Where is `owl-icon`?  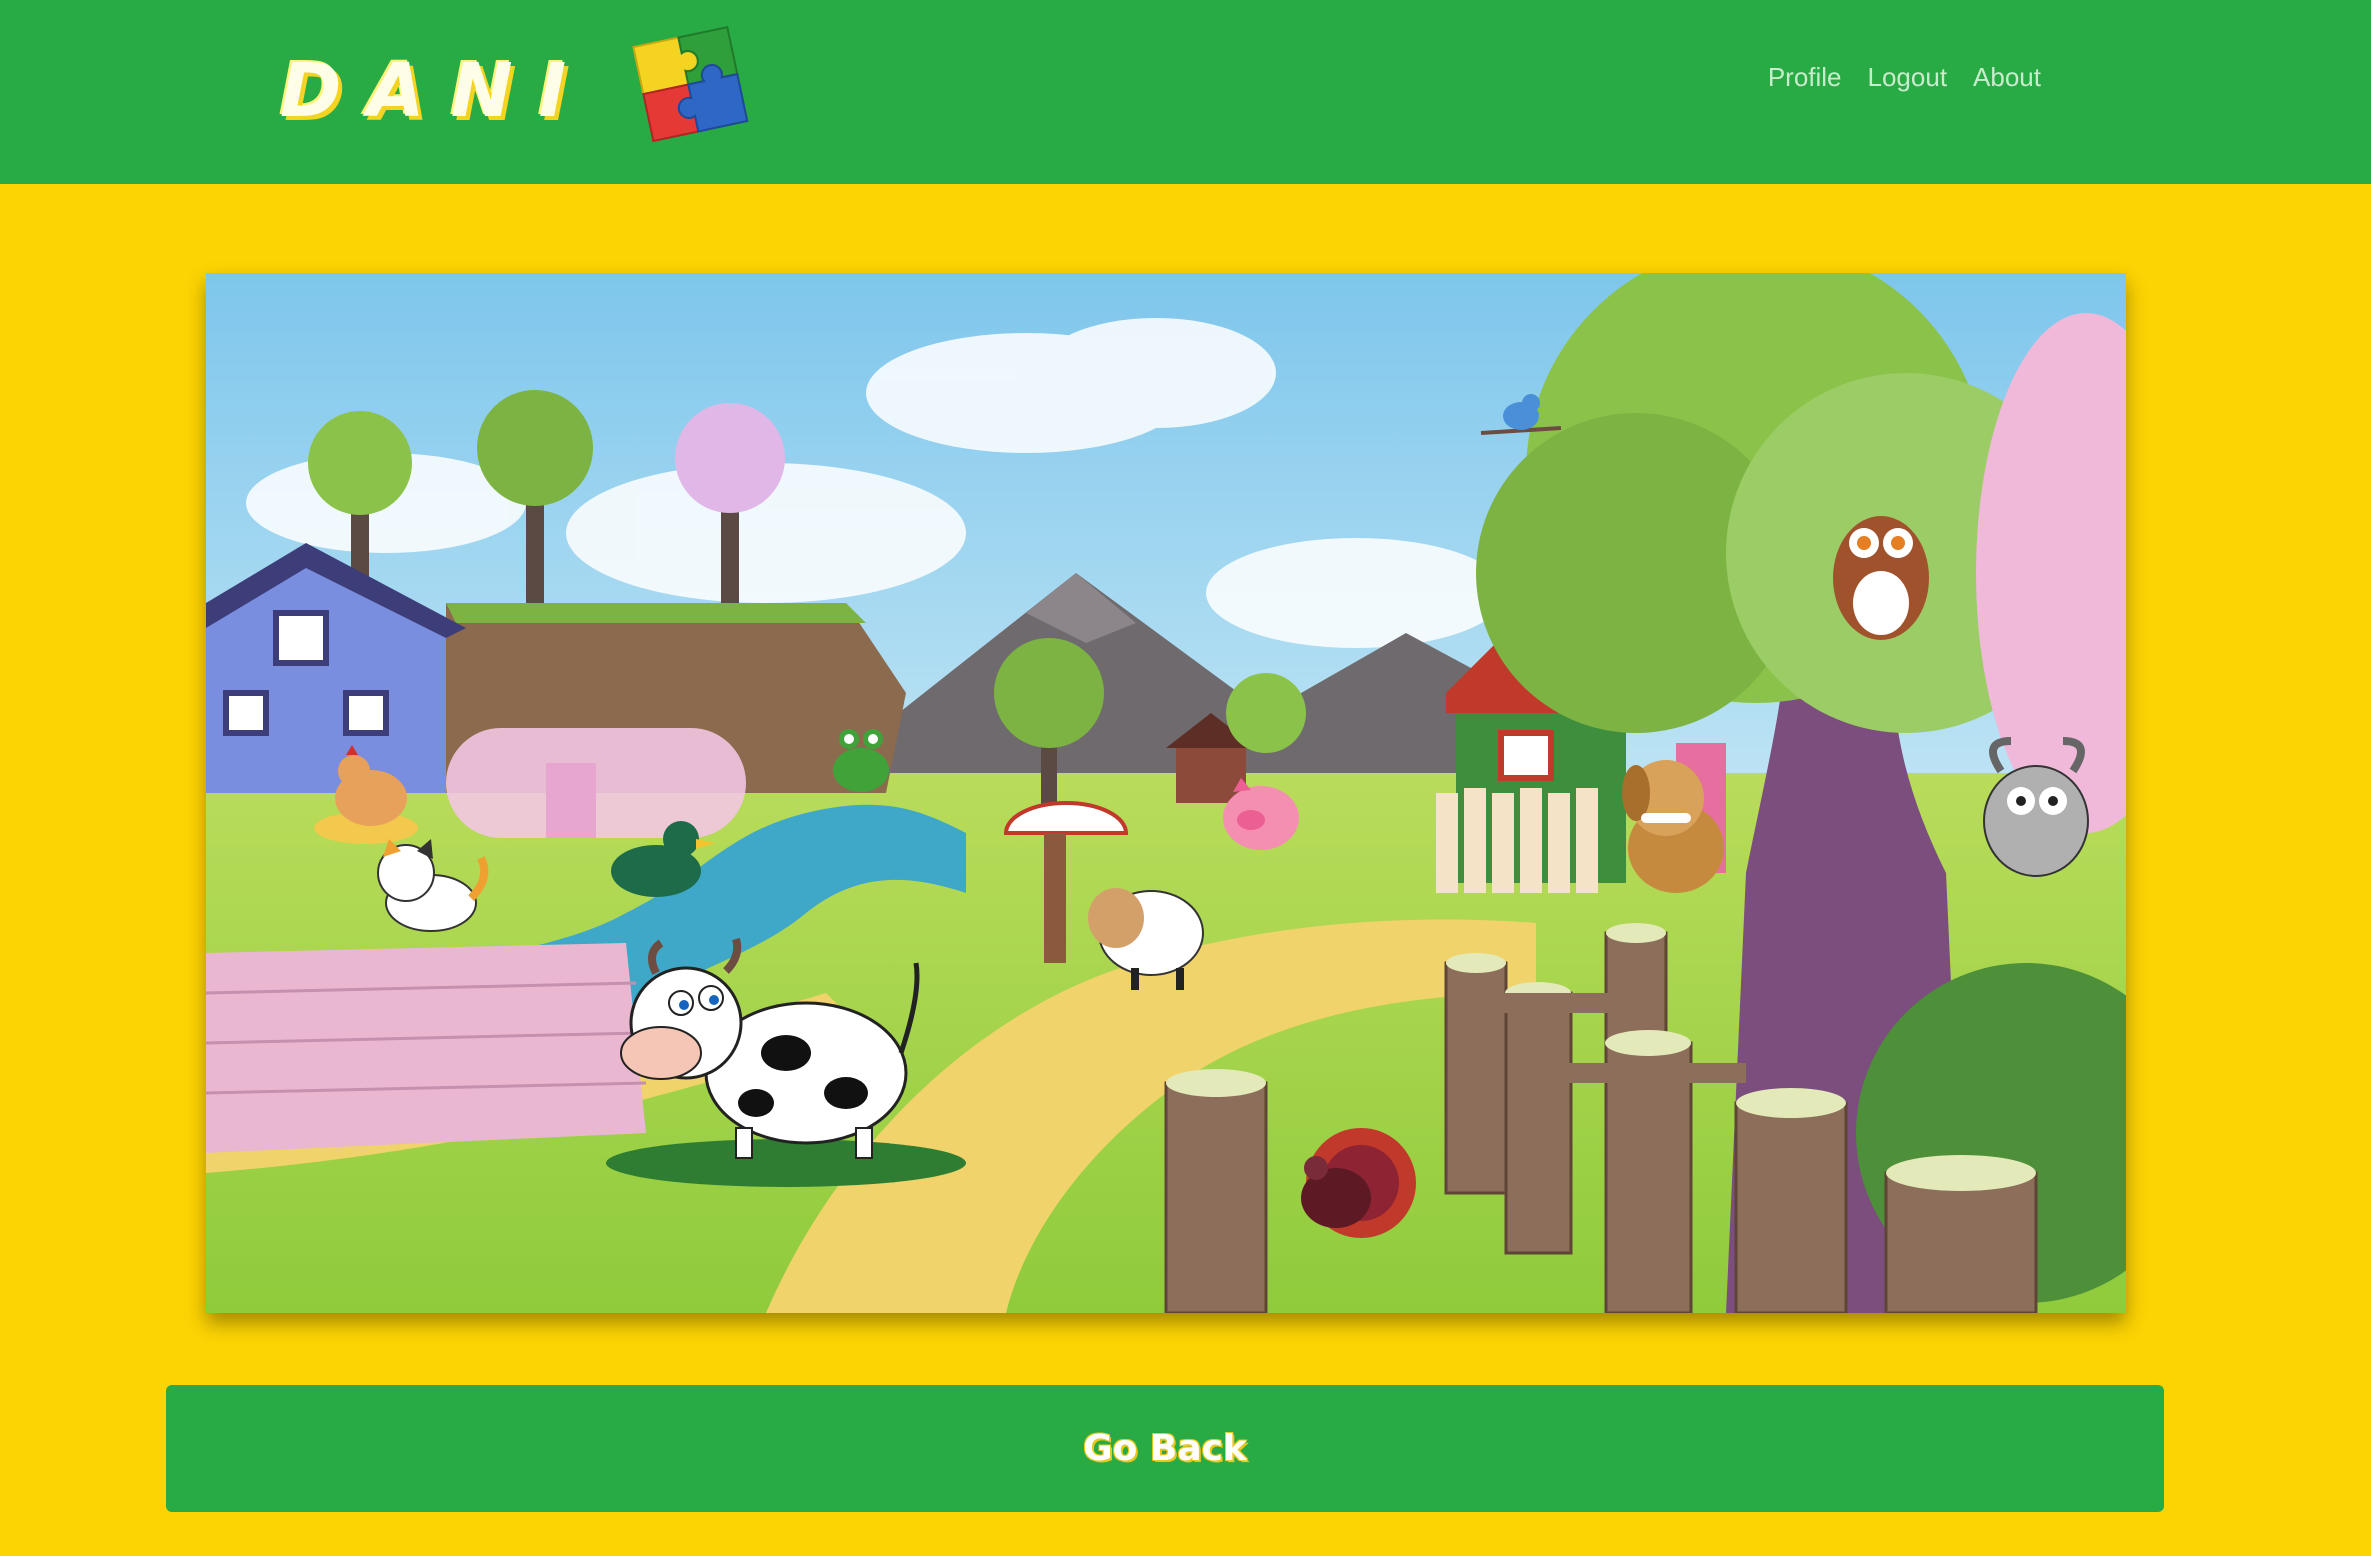
owl-icon is located at coordinates (1881, 578).